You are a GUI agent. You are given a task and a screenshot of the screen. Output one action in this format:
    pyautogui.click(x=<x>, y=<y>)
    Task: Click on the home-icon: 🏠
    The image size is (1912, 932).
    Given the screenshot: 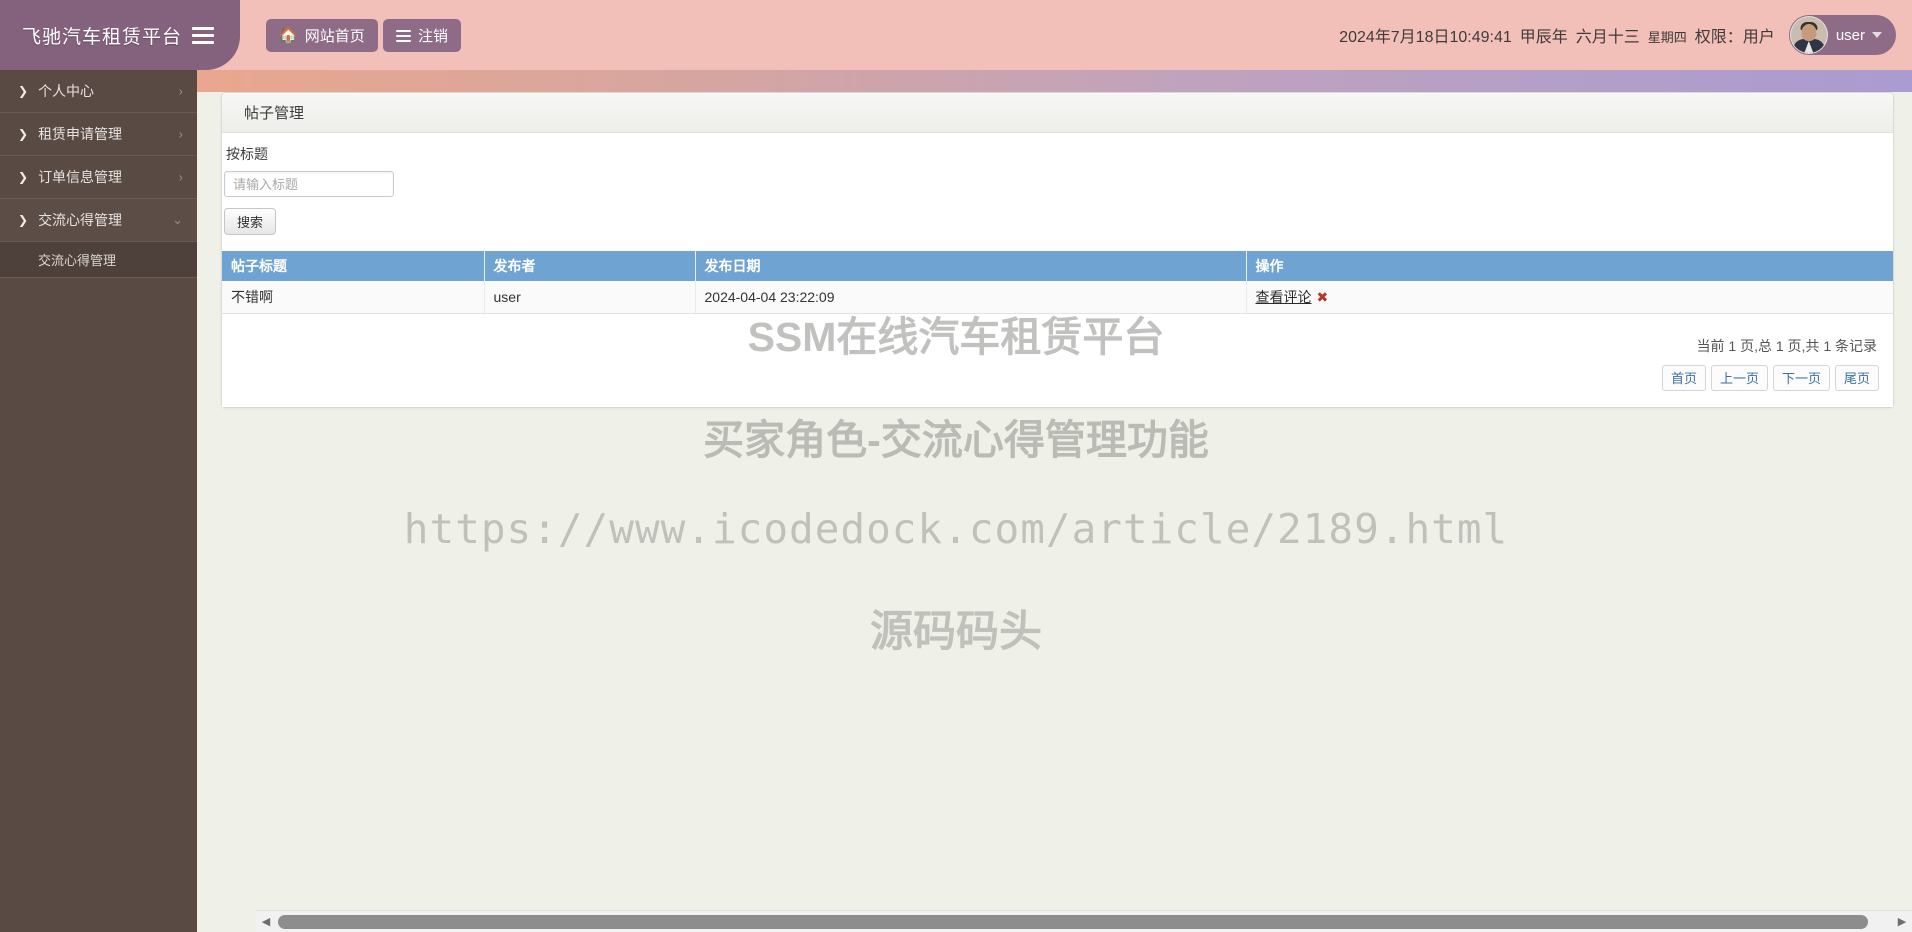 What is the action you would take?
    pyautogui.click(x=288, y=35)
    